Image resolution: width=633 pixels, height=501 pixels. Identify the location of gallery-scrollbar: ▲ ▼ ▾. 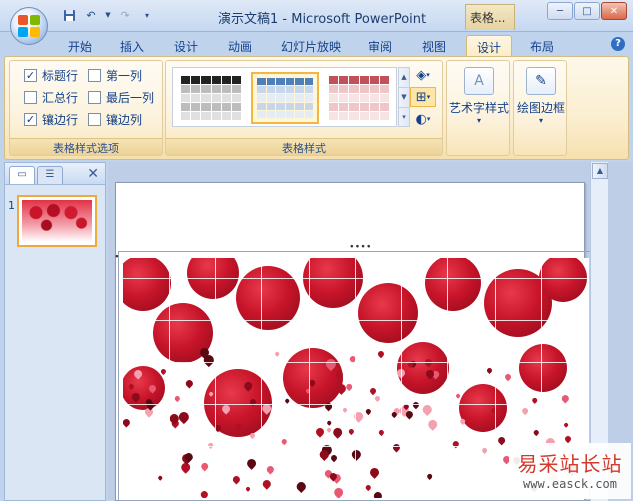
(404, 97).